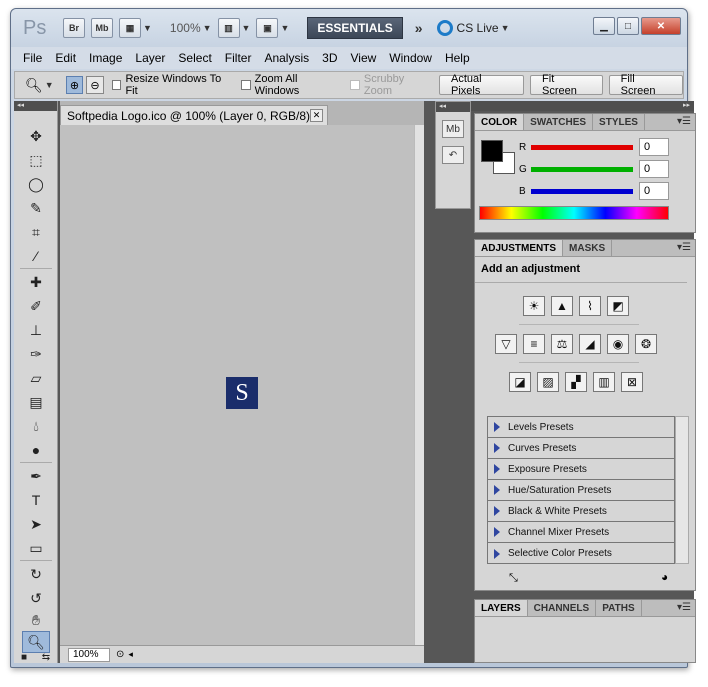  Describe the element at coordinates (95, 85) in the screenshot. I see `zoom-out-icon: ⊖` at that location.